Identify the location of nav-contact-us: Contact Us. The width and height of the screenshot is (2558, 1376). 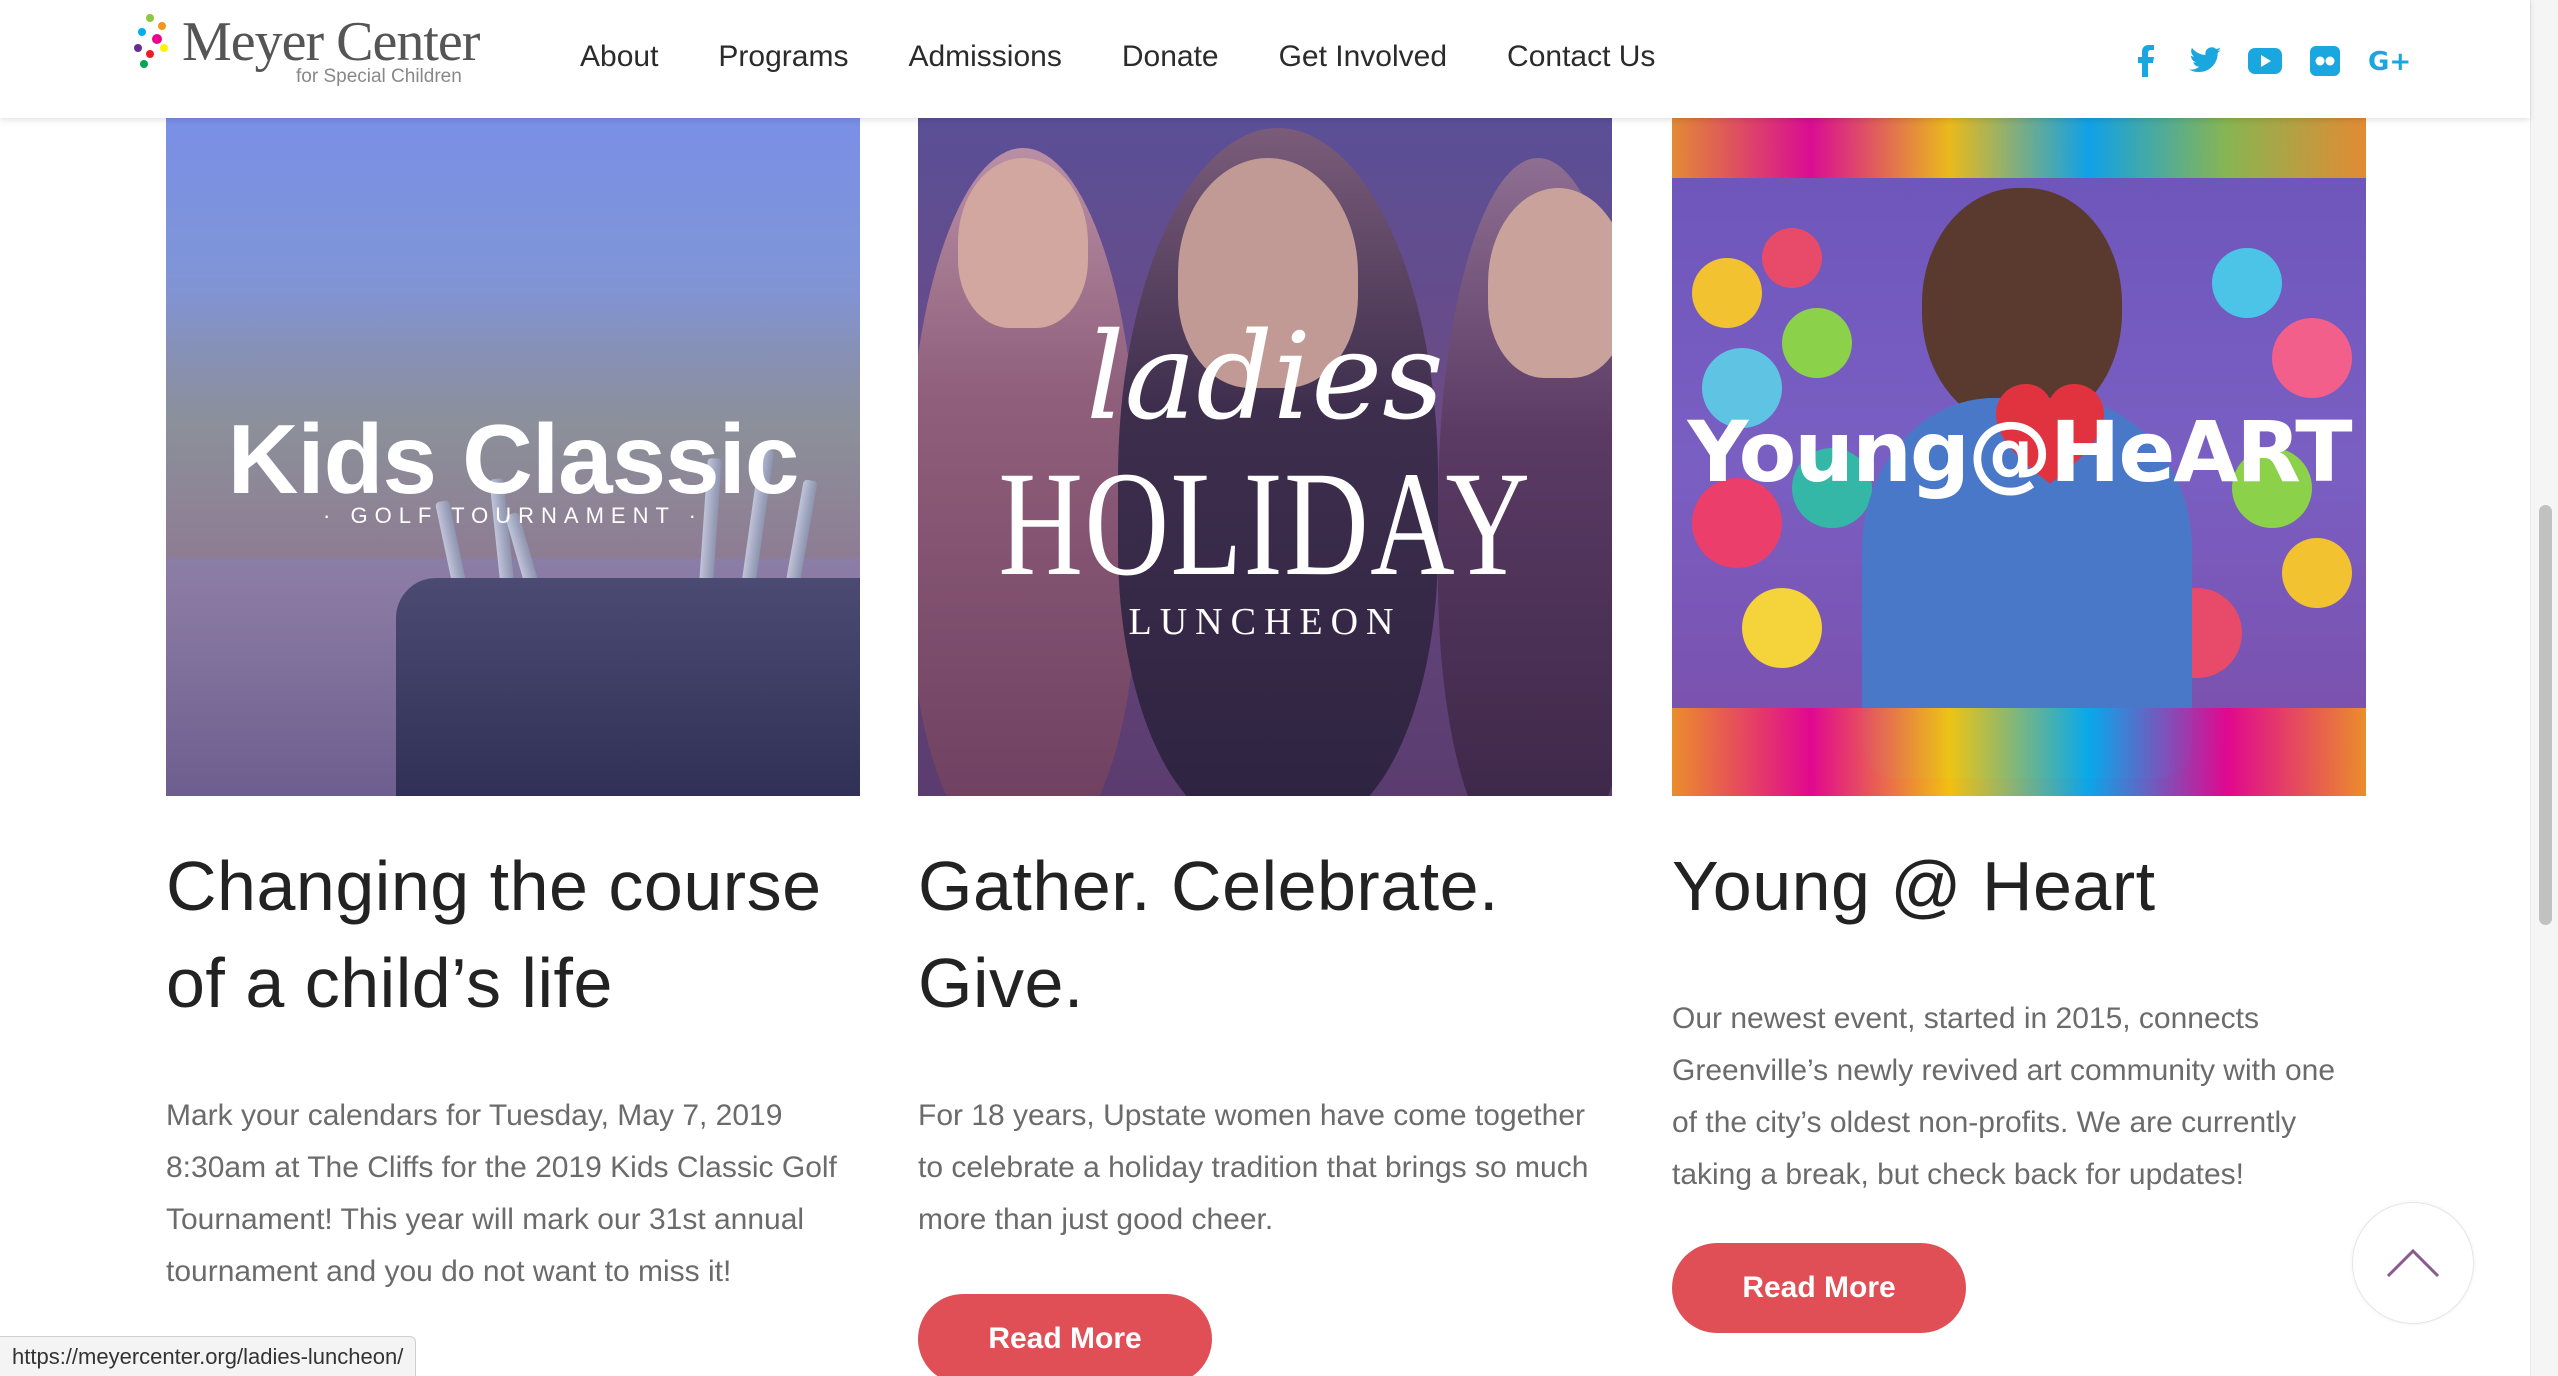
(1581, 57).